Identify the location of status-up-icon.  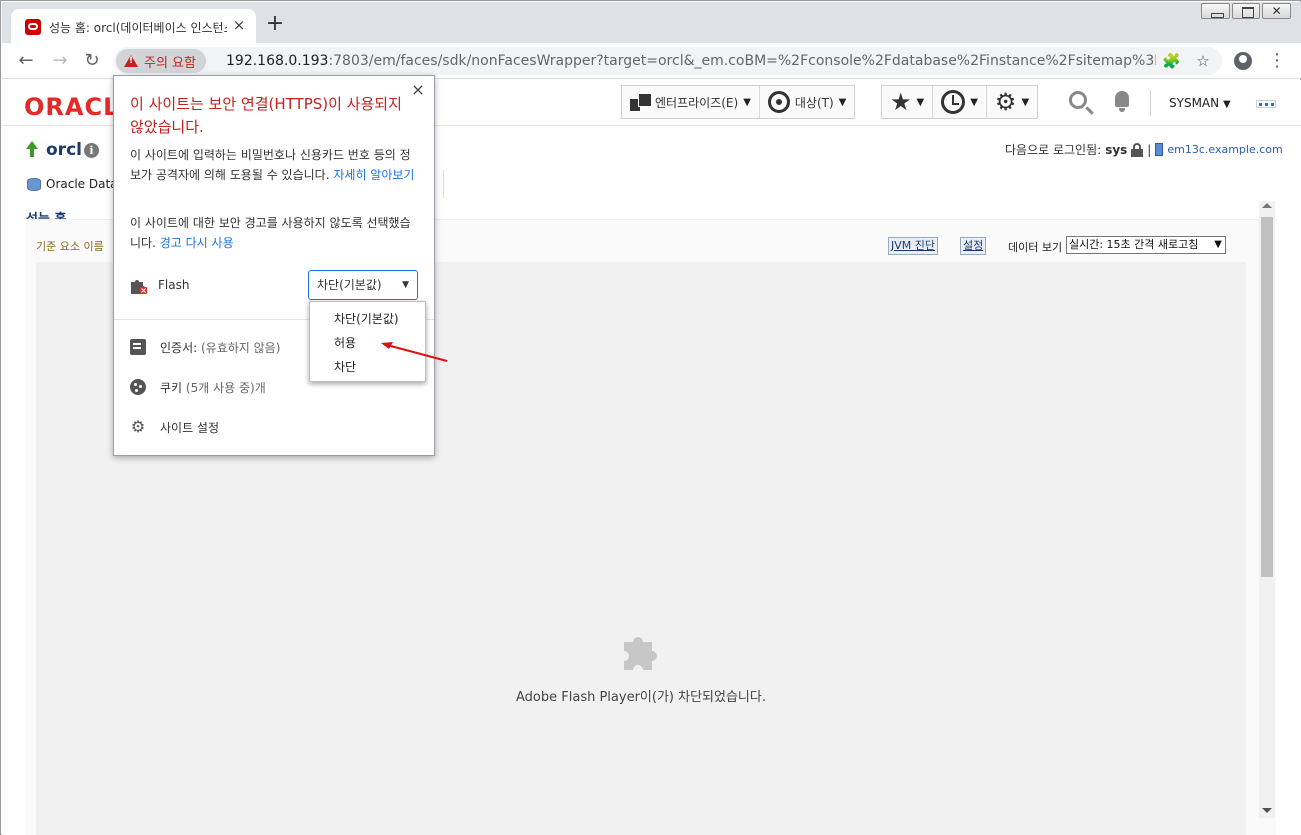
(32, 149).